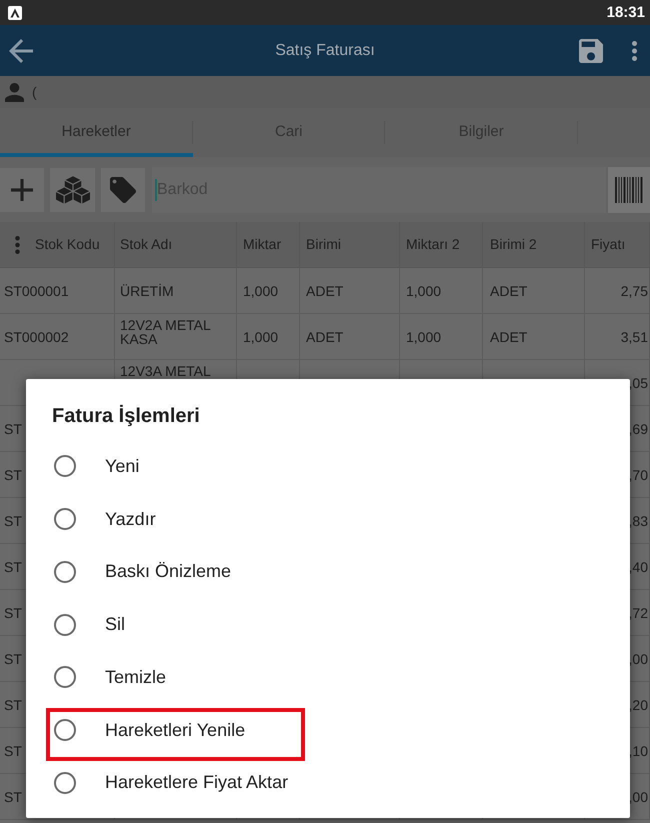  Describe the element at coordinates (433, 244) in the screenshot. I see `column-header: Miktarı 2` at that location.